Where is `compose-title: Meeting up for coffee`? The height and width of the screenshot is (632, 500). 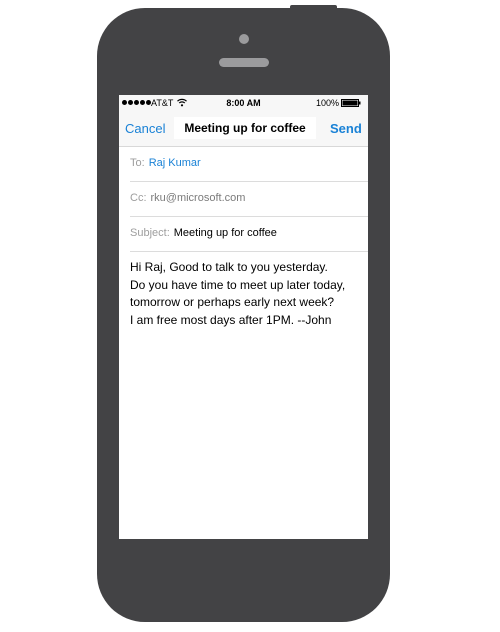
compose-title: Meeting up for coffee is located at coordinates (245, 128).